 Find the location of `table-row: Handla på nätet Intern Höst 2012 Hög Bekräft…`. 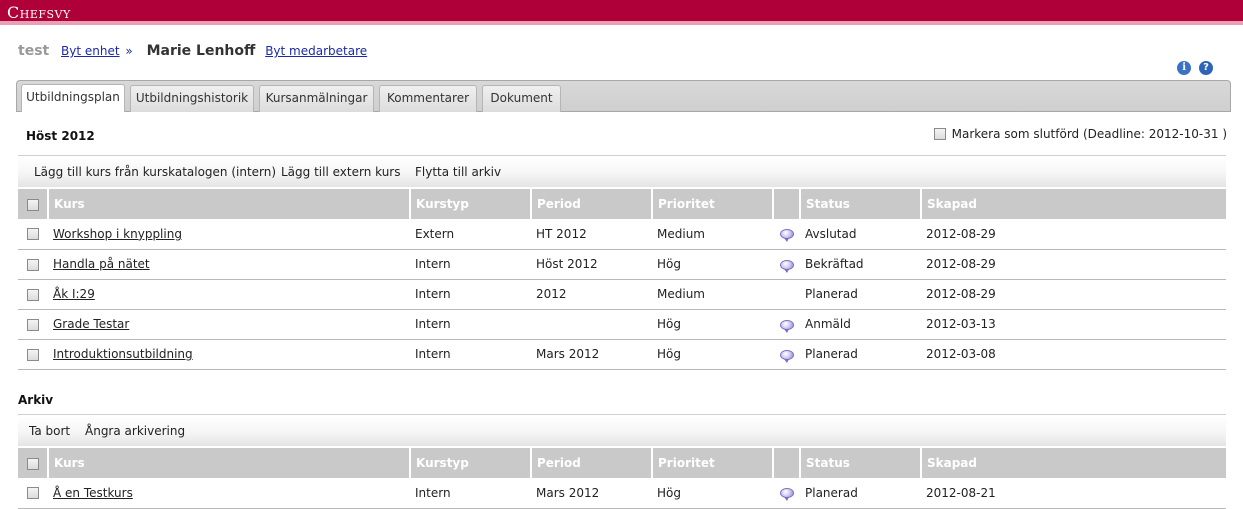

table-row: Handla på nätet Intern Höst 2012 Hög Bekräft… is located at coordinates (622, 264).